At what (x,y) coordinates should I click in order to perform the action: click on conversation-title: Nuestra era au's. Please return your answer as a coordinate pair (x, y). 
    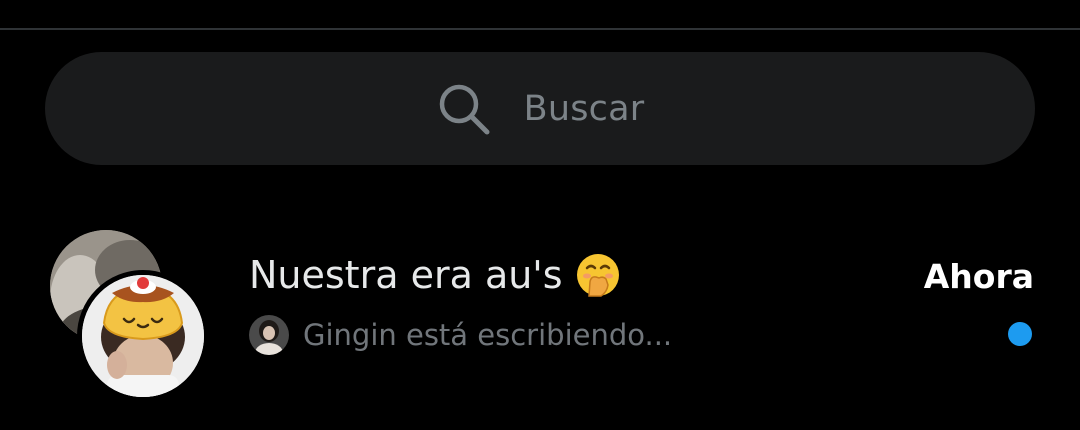
    Looking at the image, I should click on (435, 275).